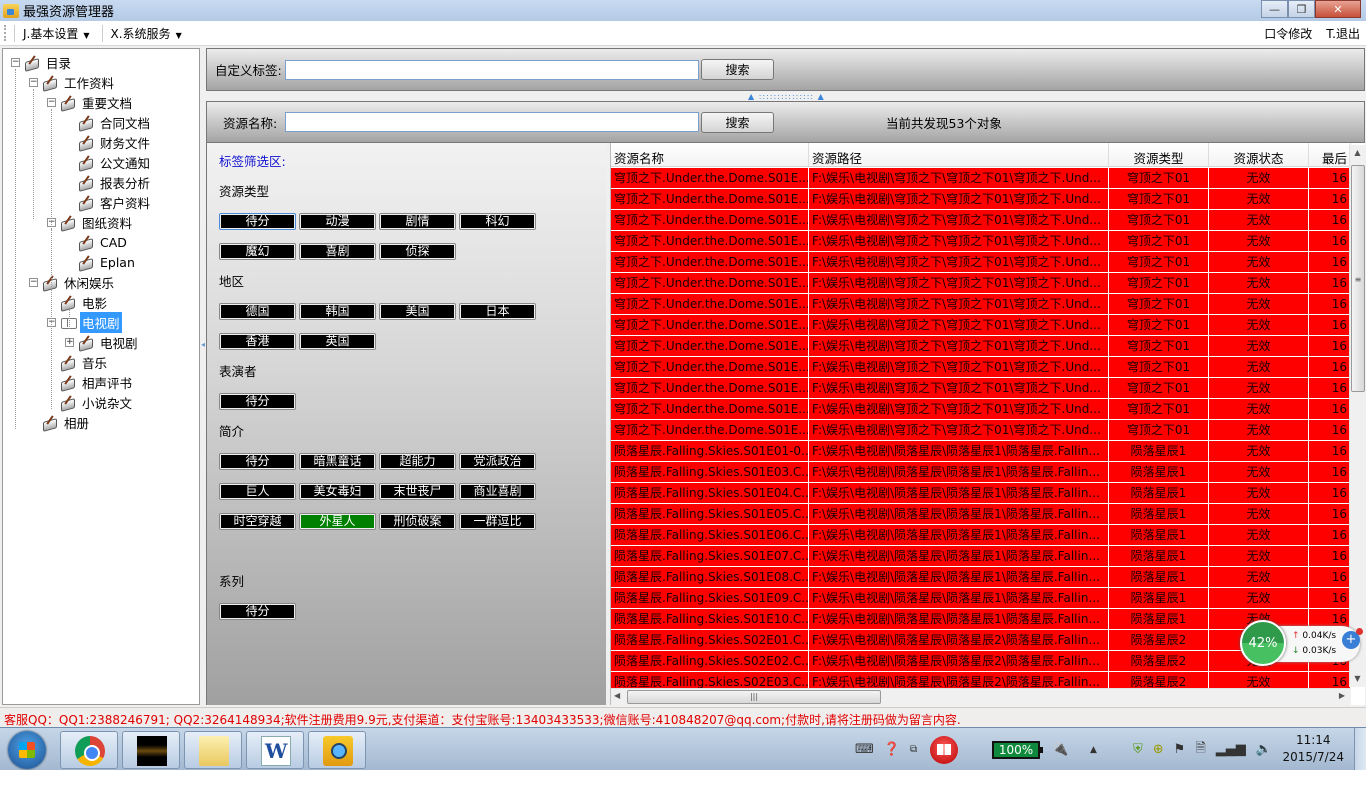 Image resolution: width=1366 pixels, height=792 pixels. What do you see at coordinates (257, 311) in the screenshot?
I see `filter-tag-button: 德国` at bounding box center [257, 311].